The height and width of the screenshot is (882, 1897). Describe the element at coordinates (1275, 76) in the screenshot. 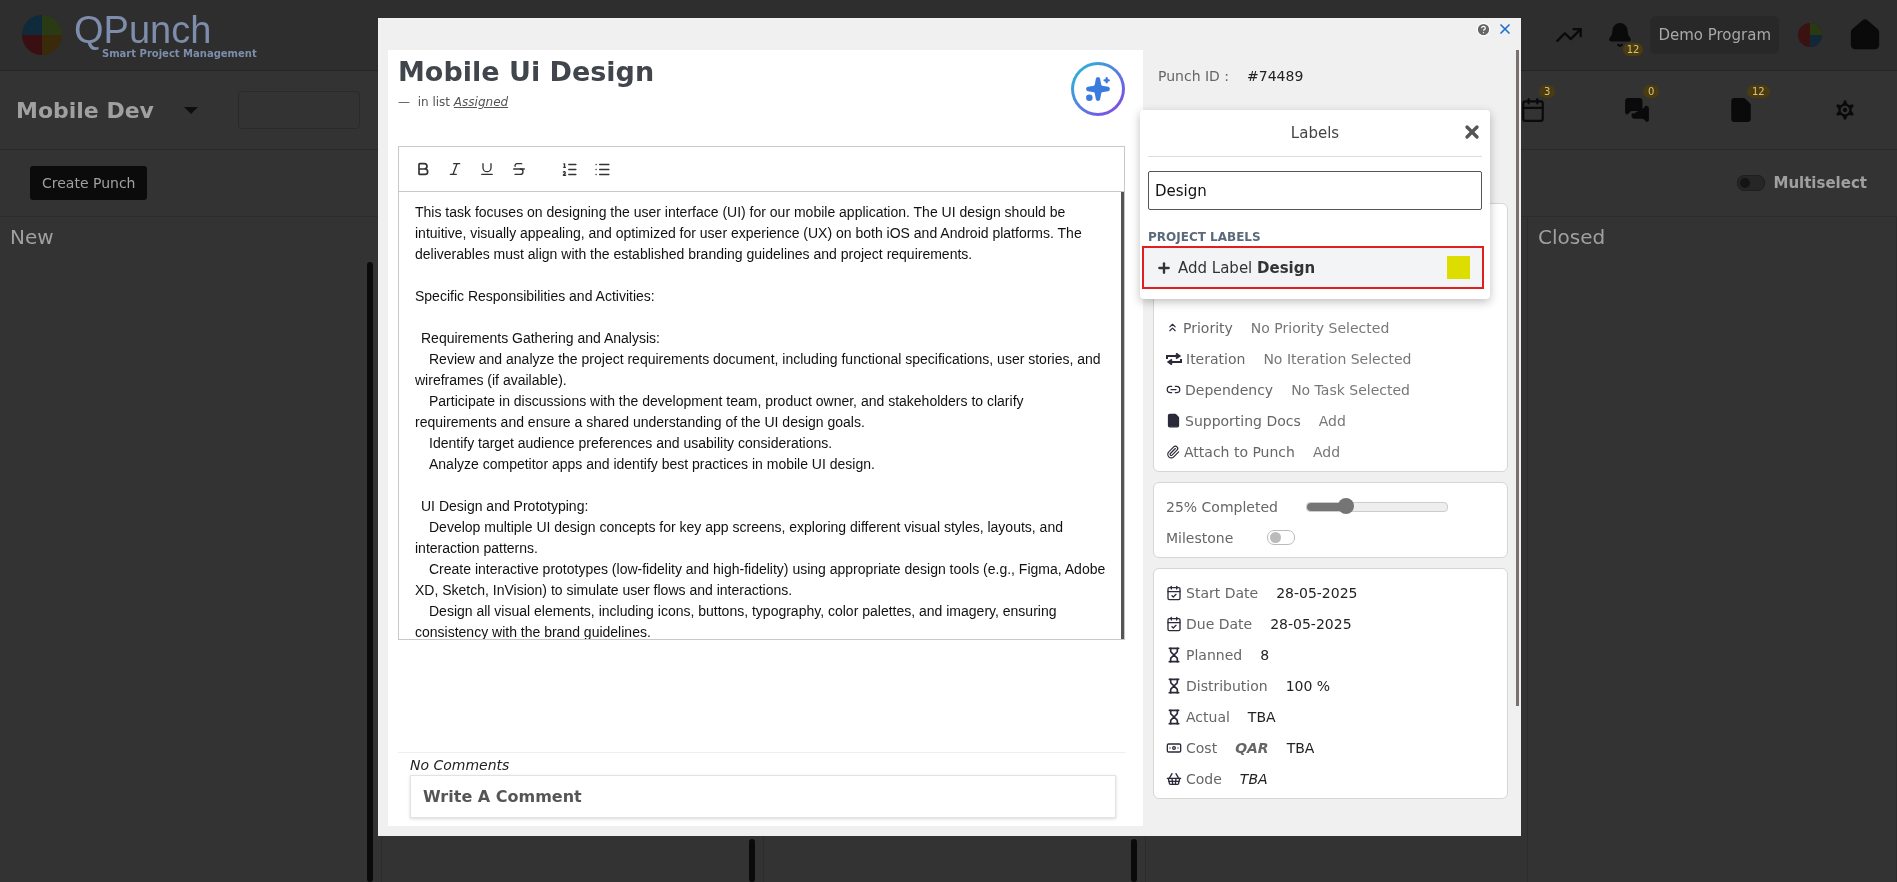

I see `info-value: #74489` at that location.